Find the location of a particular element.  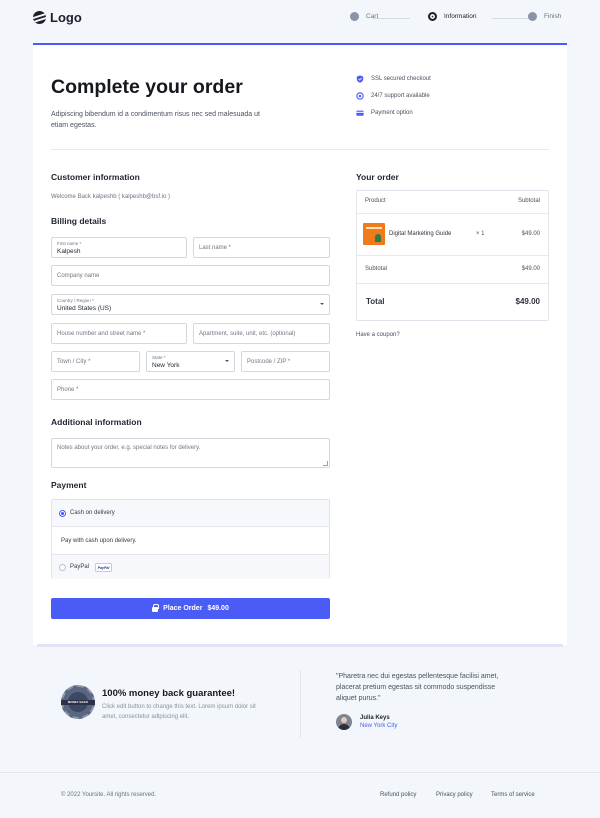

field-label: First name * is located at coordinates (69, 243).